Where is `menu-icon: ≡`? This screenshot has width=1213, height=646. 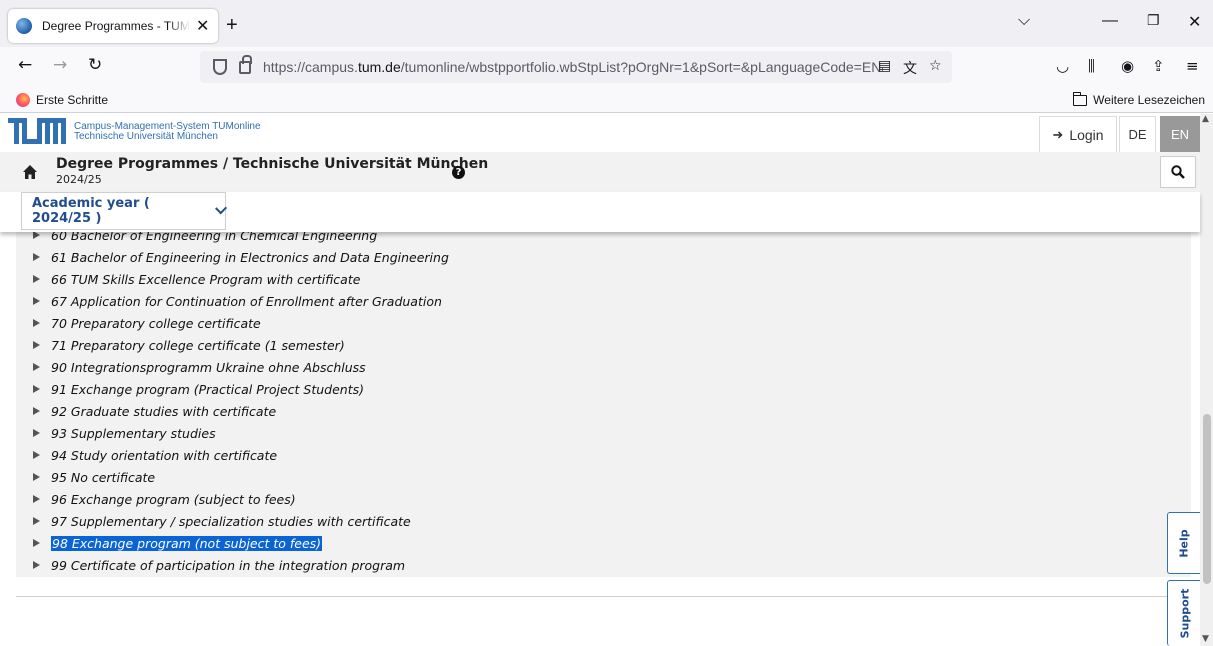
menu-icon: ≡ is located at coordinates (1192, 66).